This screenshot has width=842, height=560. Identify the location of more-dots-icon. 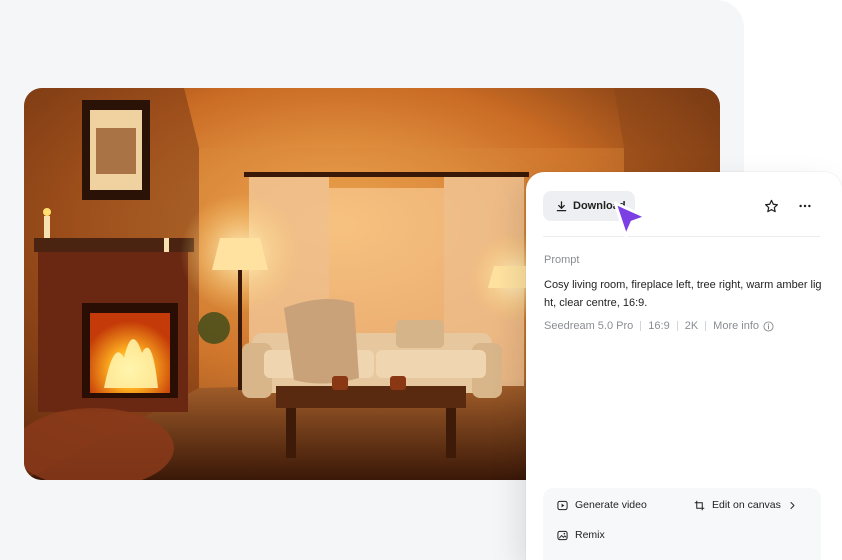
(805, 206).